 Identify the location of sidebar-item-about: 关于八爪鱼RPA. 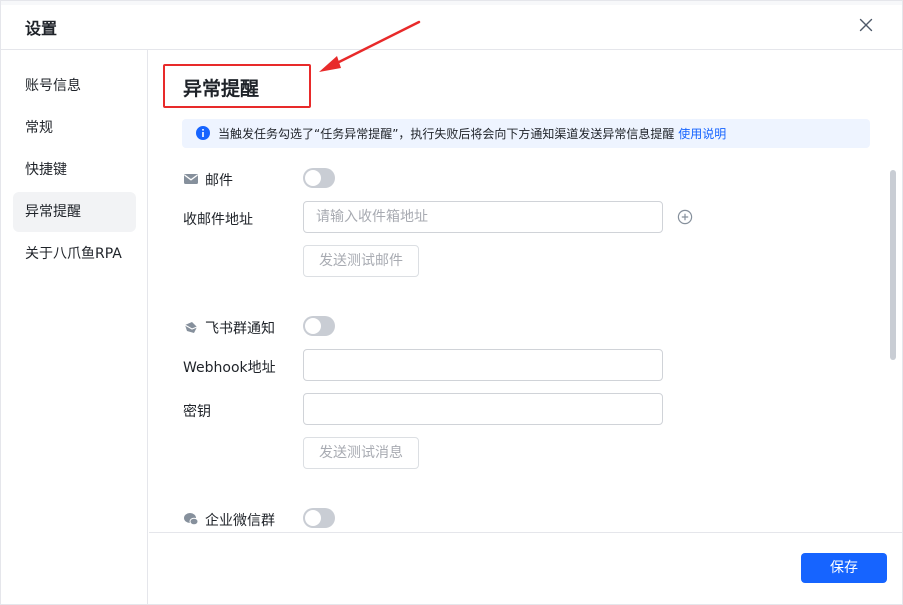
(74, 254).